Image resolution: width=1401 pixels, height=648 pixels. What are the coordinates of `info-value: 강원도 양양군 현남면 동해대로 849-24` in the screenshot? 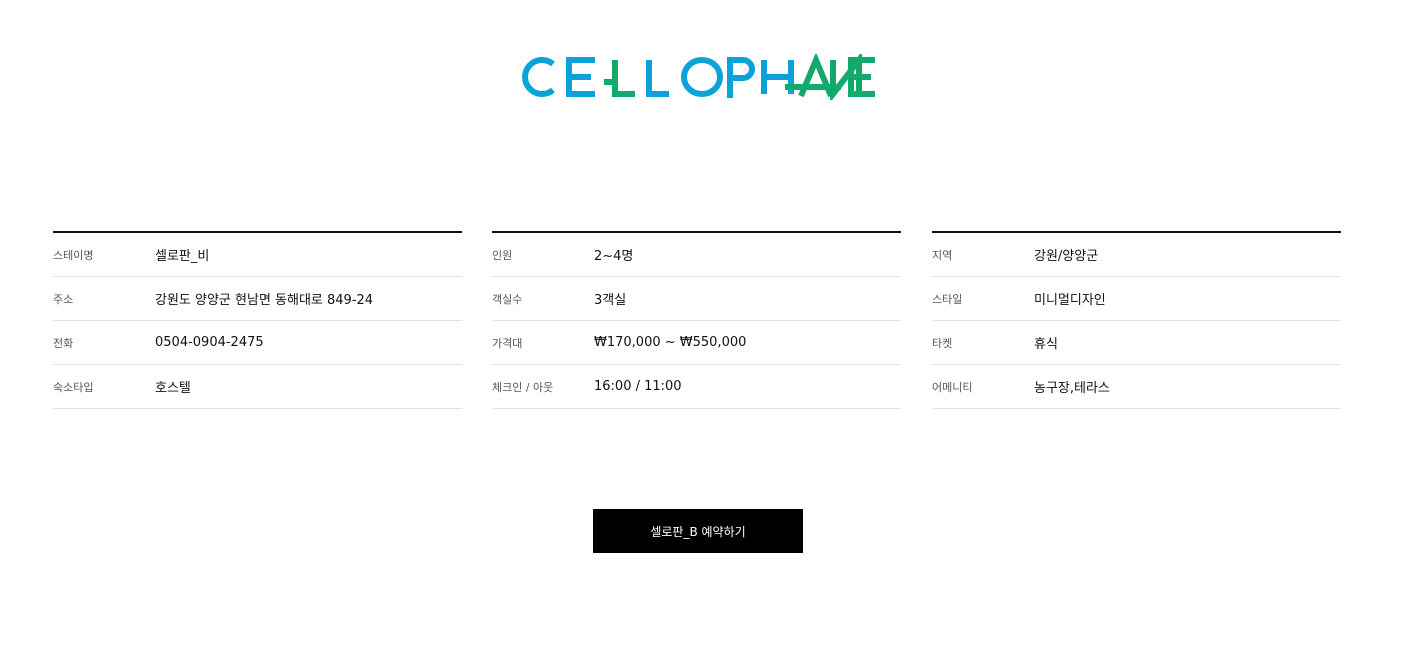 It's located at (264, 300).